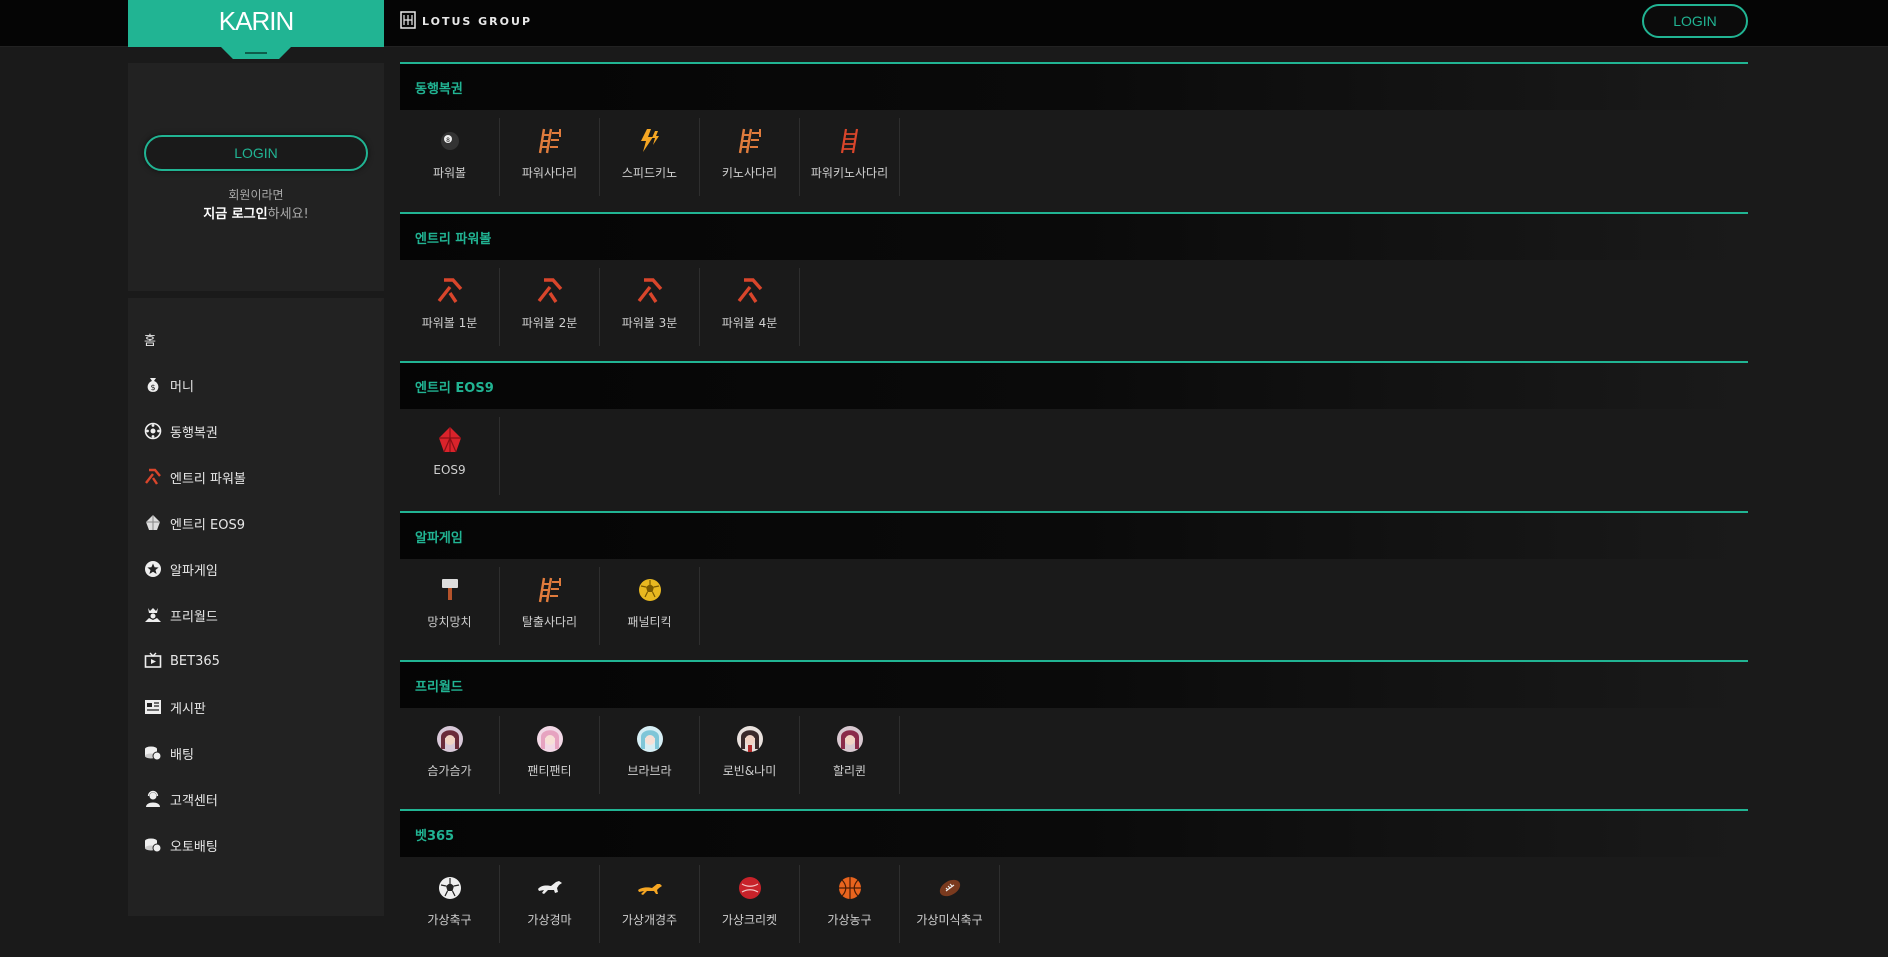 The height and width of the screenshot is (957, 1888). What do you see at coordinates (1074, 833) in the screenshot?
I see `section-title: 벳365` at bounding box center [1074, 833].